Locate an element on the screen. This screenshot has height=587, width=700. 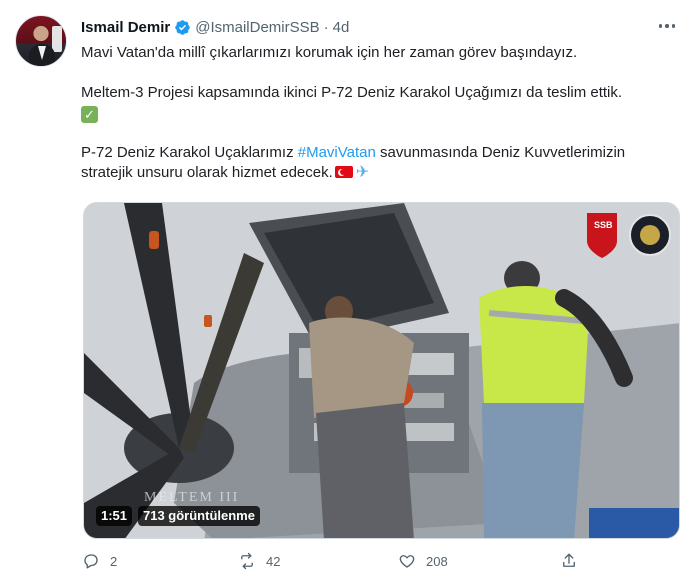
tweet-line-3-start: P-72 Deniz Karakol Uçaklarımız is located at coordinates (189, 152).